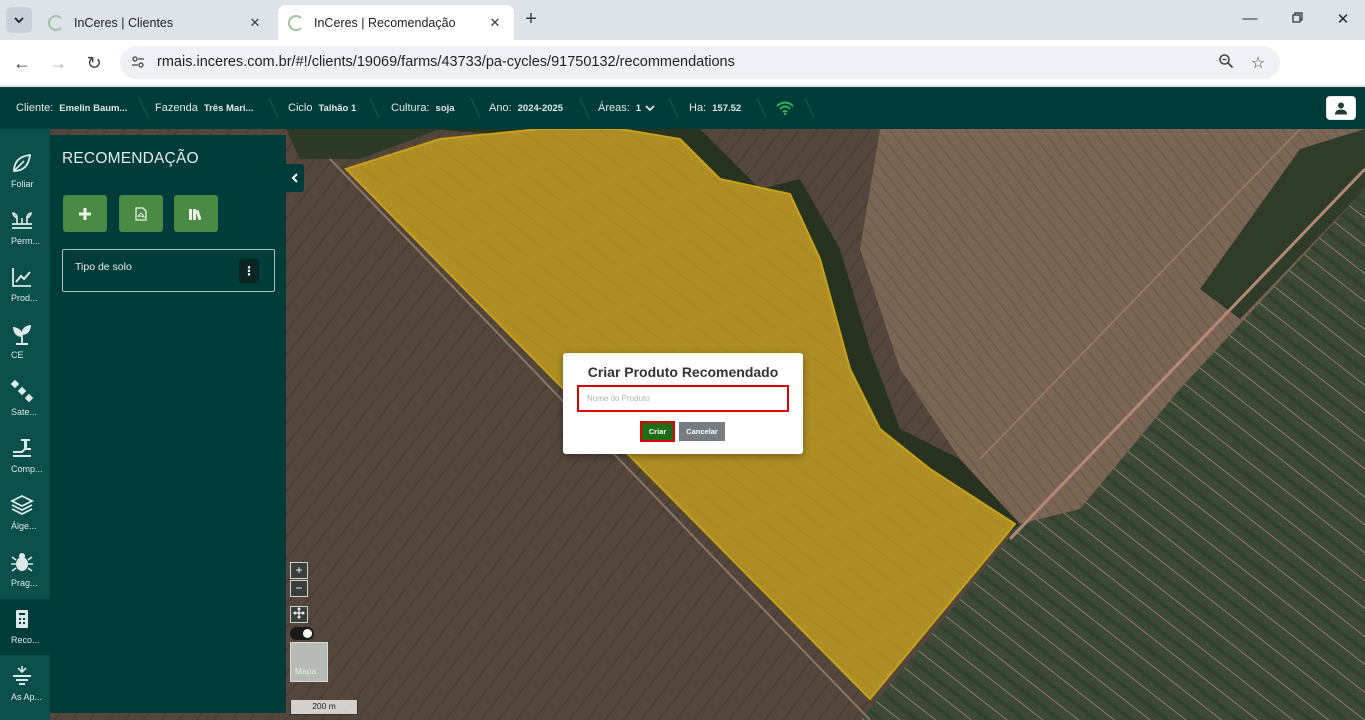 This screenshot has height=720, width=1365. What do you see at coordinates (94, 63) in the screenshot?
I see `reload-icon: ↻` at bounding box center [94, 63].